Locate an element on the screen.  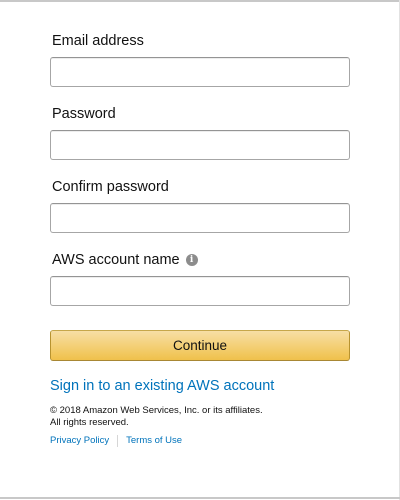
email-field-group: Email address is located at coordinates (200, 59).